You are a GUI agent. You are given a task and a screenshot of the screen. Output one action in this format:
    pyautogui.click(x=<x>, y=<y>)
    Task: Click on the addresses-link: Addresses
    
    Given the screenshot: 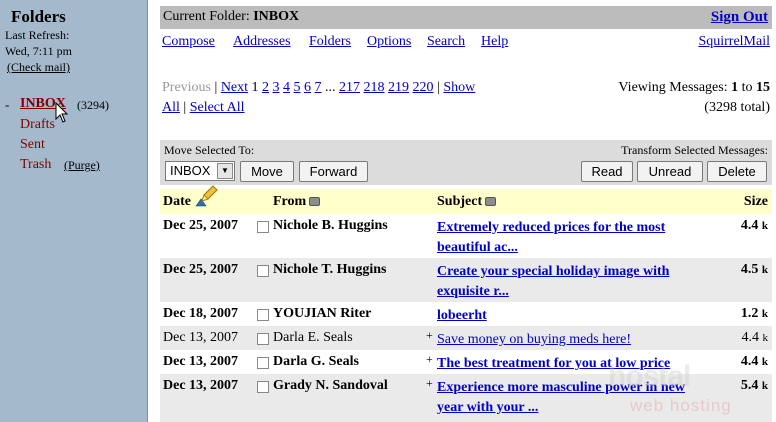 What is the action you would take?
    pyautogui.click(x=262, y=42)
    